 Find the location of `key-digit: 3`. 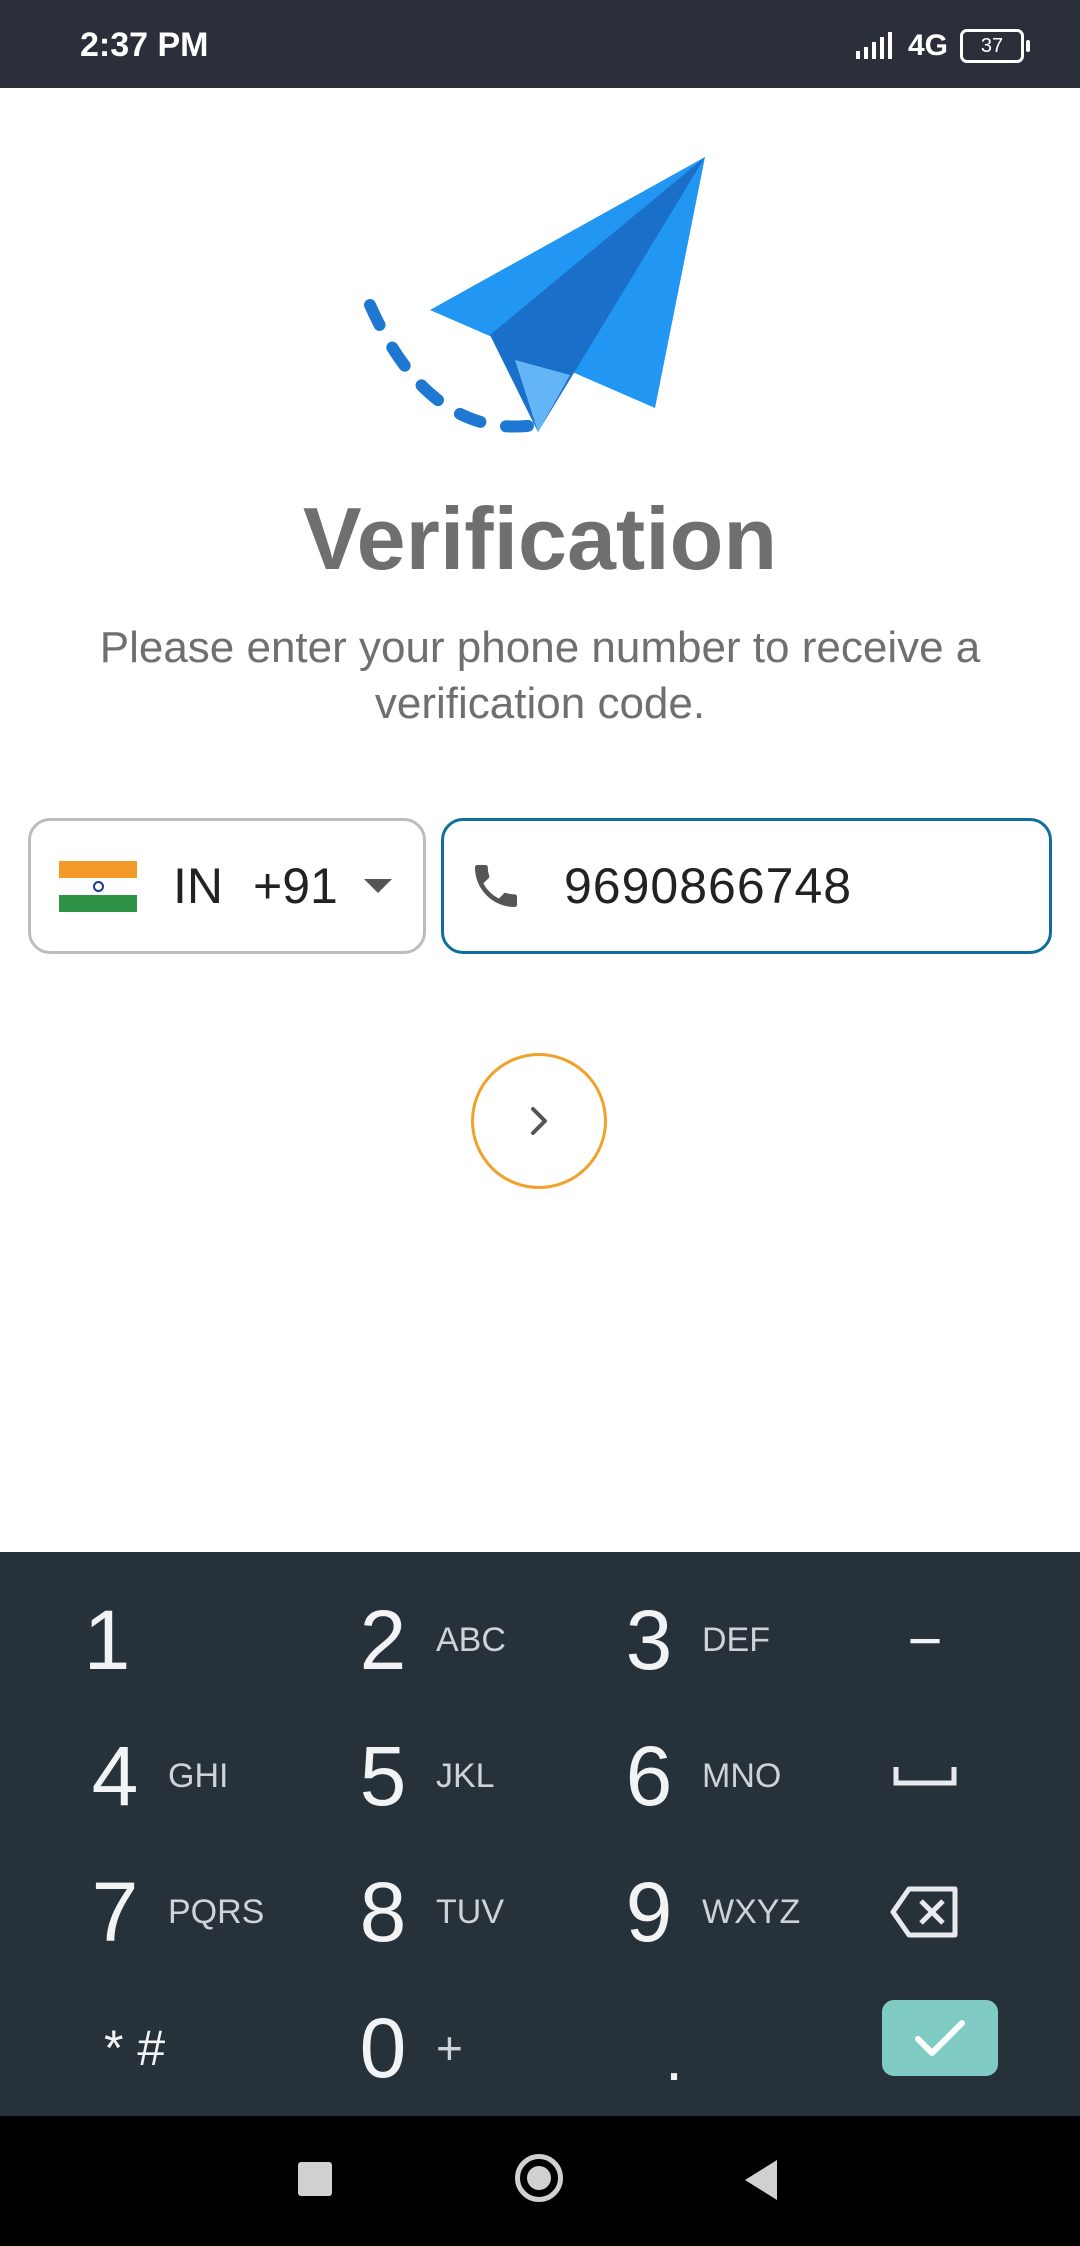

key-digit: 3 is located at coordinates (649, 1639).